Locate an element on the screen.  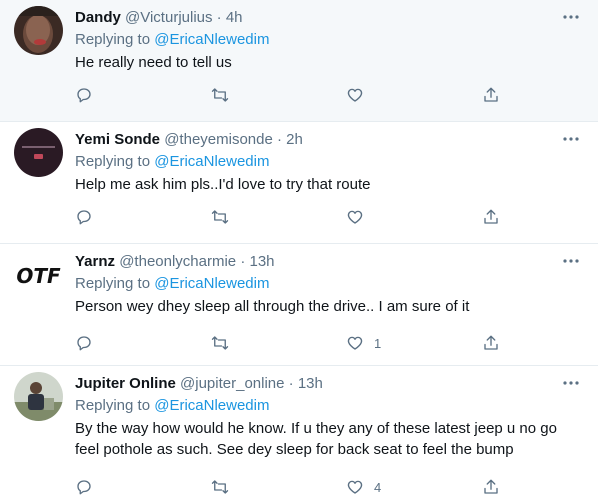
display-name: Jupiter Online is located at coordinates (125, 383).